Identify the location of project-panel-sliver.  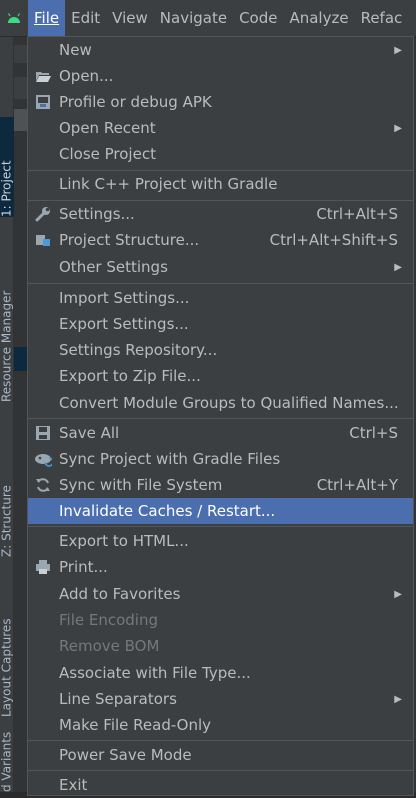
(21, 414).